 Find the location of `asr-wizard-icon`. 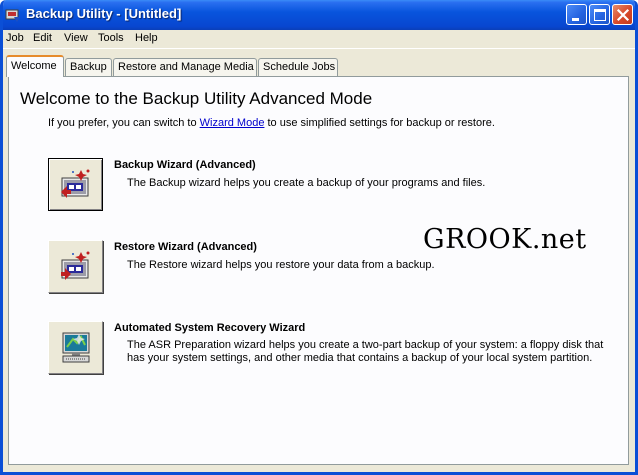

asr-wizard-icon is located at coordinates (76, 347).